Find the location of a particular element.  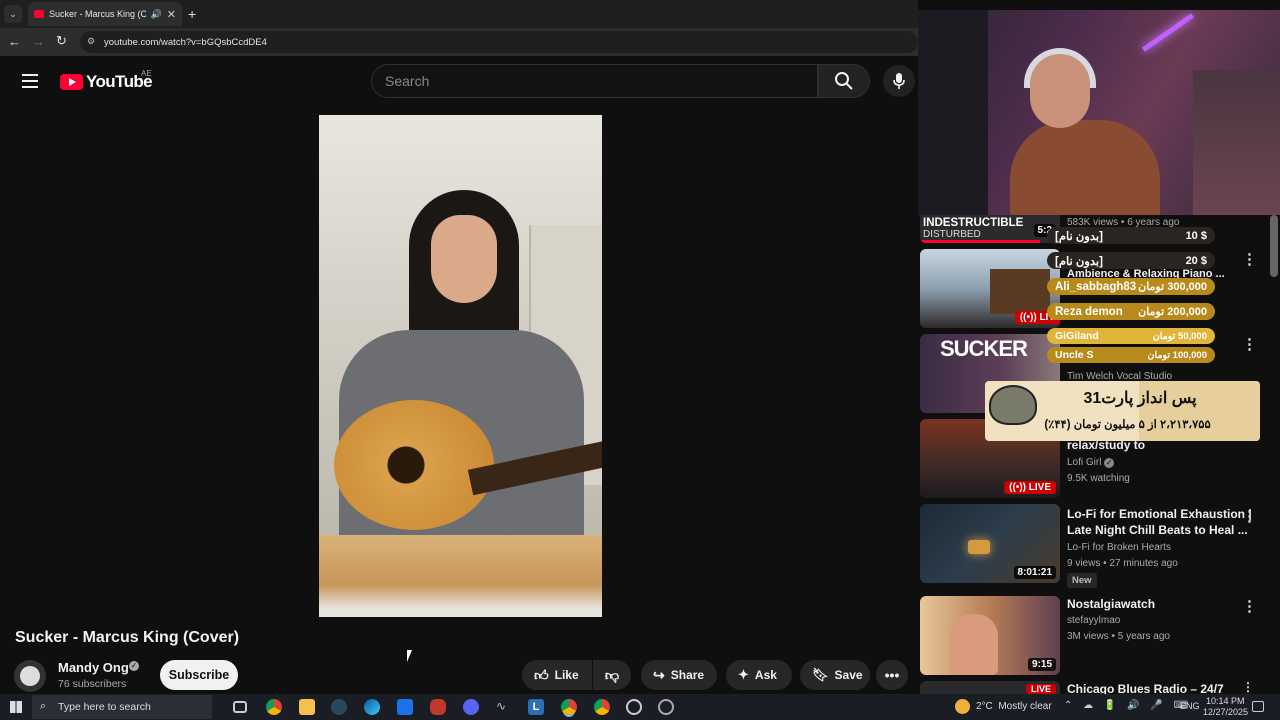

search-input: Search is located at coordinates (594, 81).